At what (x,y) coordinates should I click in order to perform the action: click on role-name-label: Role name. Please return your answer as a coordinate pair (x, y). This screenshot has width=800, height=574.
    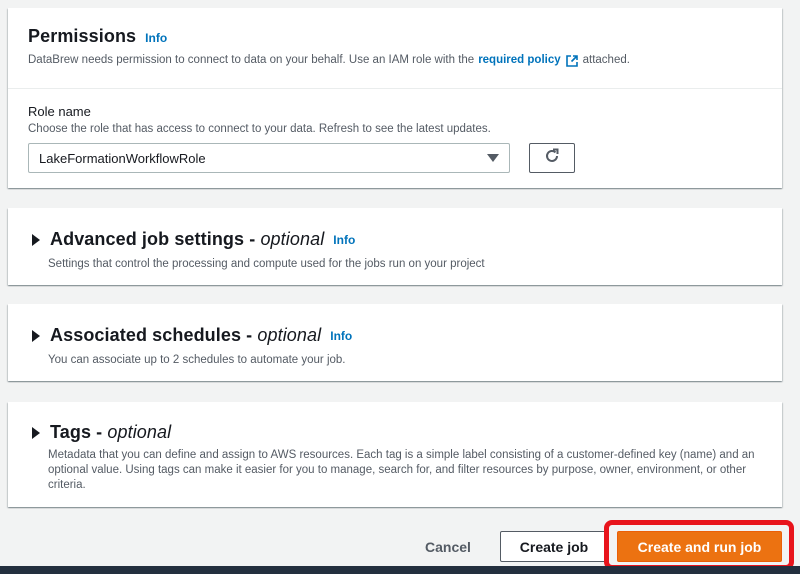
    Looking at the image, I should click on (59, 111).